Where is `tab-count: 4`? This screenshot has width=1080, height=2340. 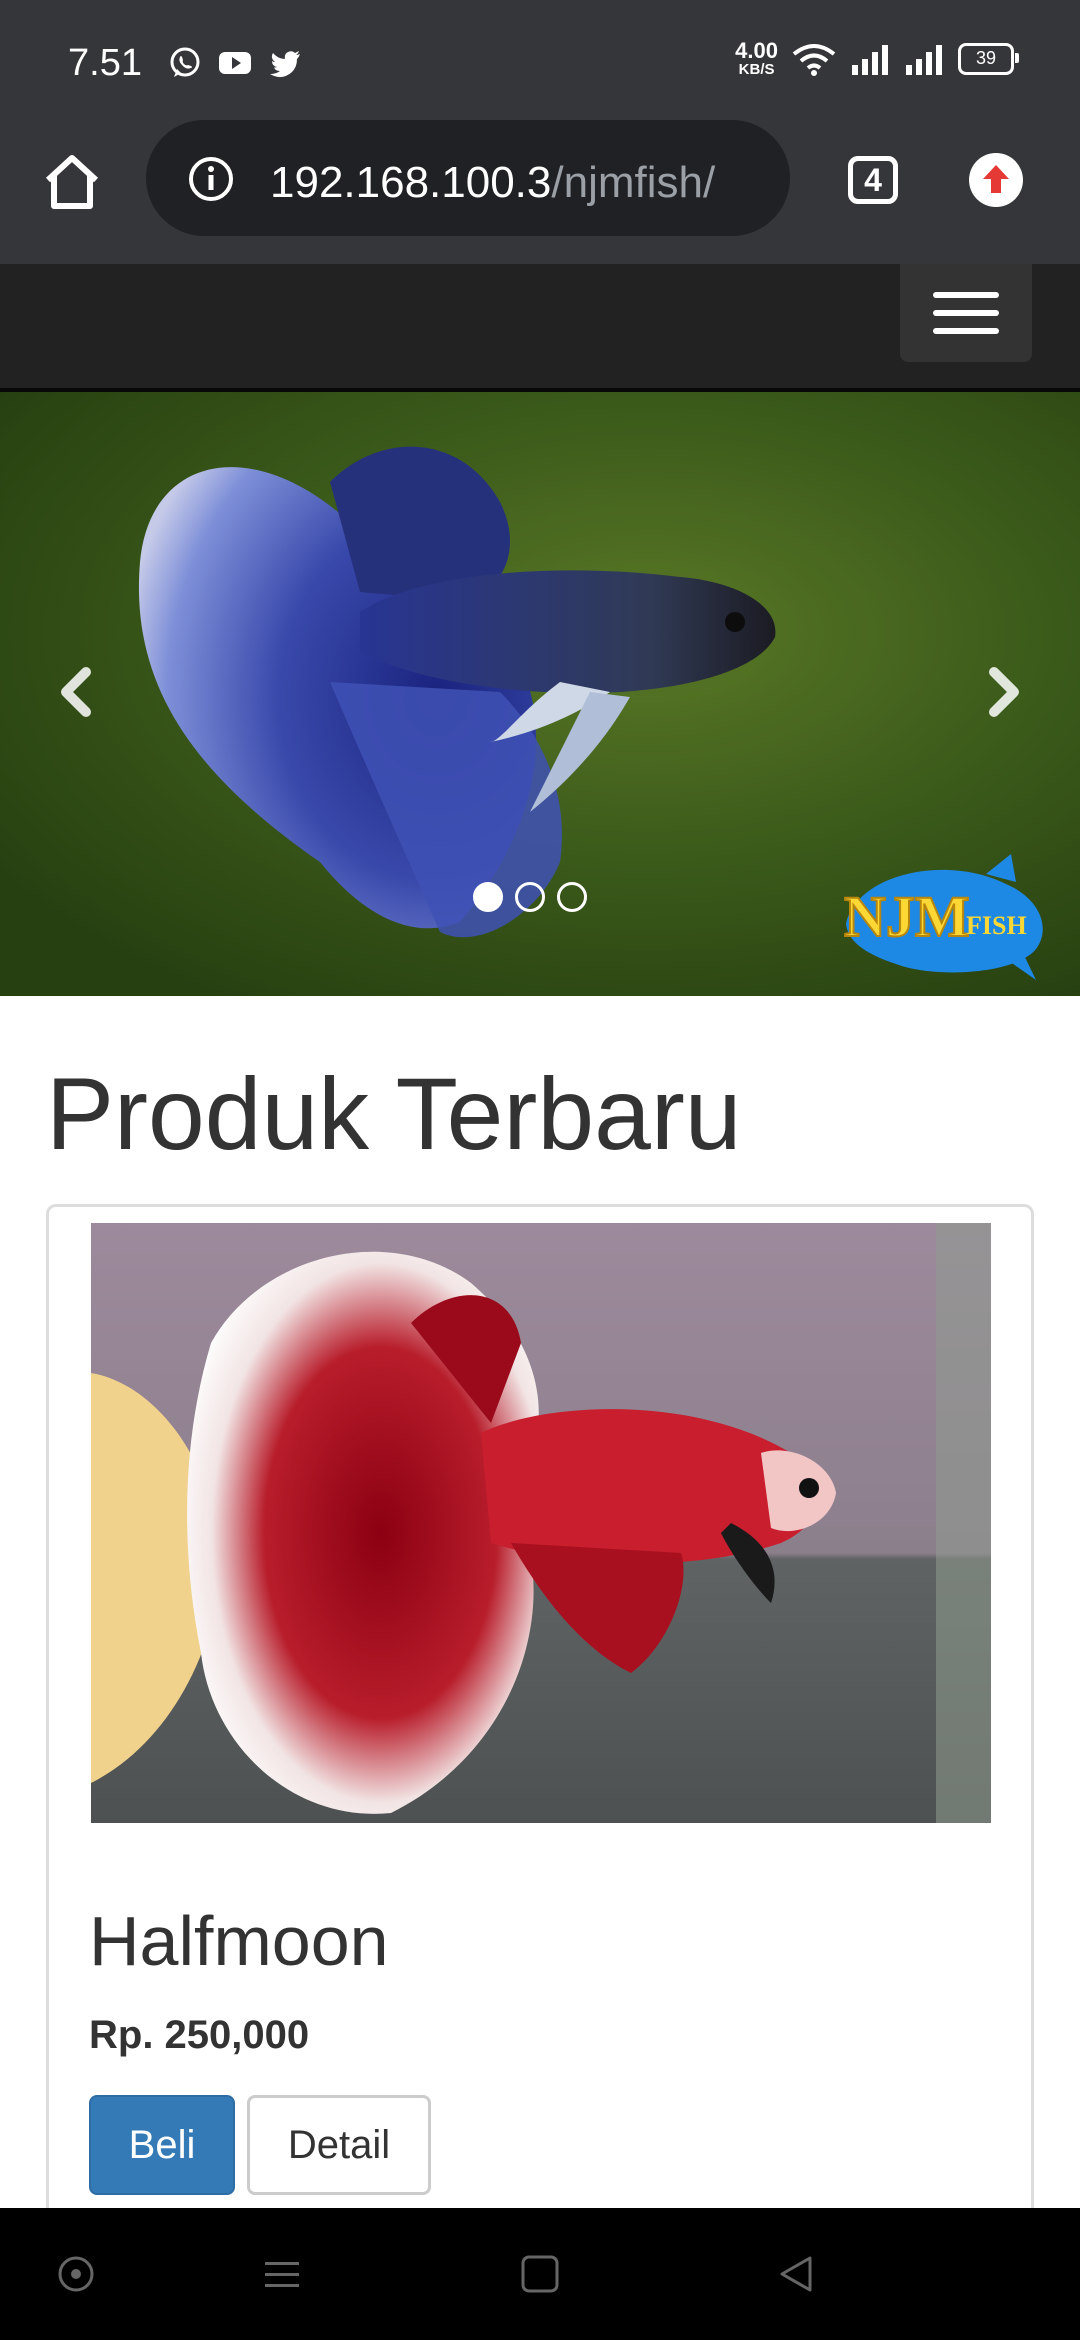
tab-count: 4 is located at coordinates (873, 179).